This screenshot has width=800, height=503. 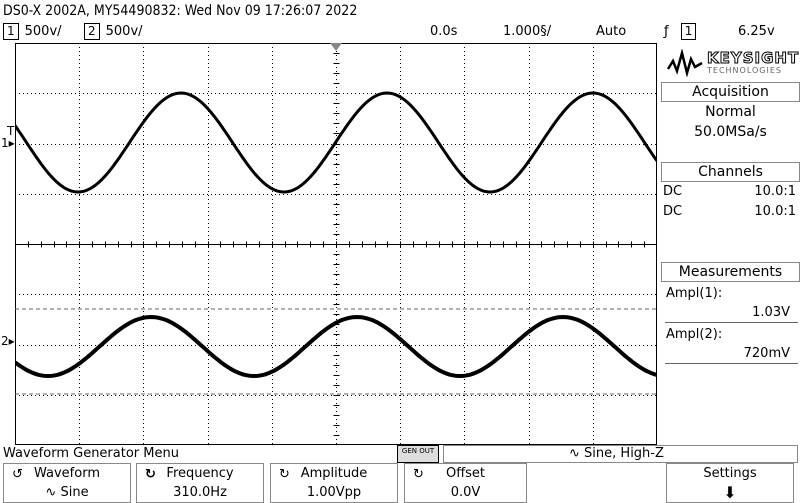 I want to click on amplitude-softkey: ↻ Amplitude 1.00Vpp, so click(x=334, y=483).